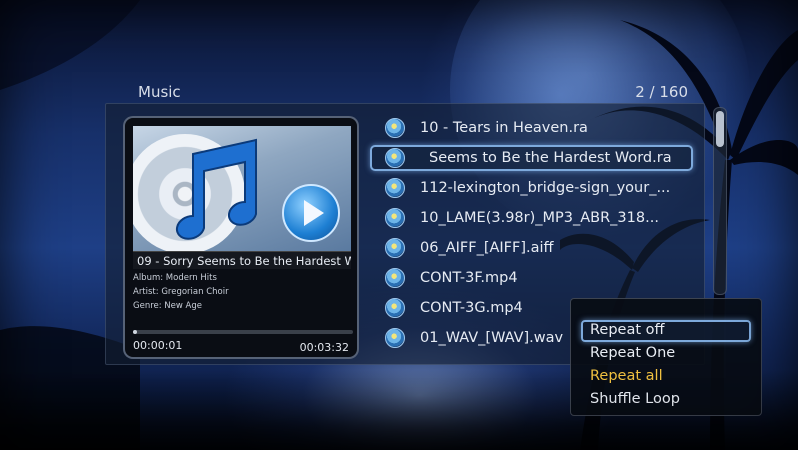  Describe the element at coordinates (626, 376) in the screenshot. I see `menu-item-repeat-all: Repeat all` at that location.